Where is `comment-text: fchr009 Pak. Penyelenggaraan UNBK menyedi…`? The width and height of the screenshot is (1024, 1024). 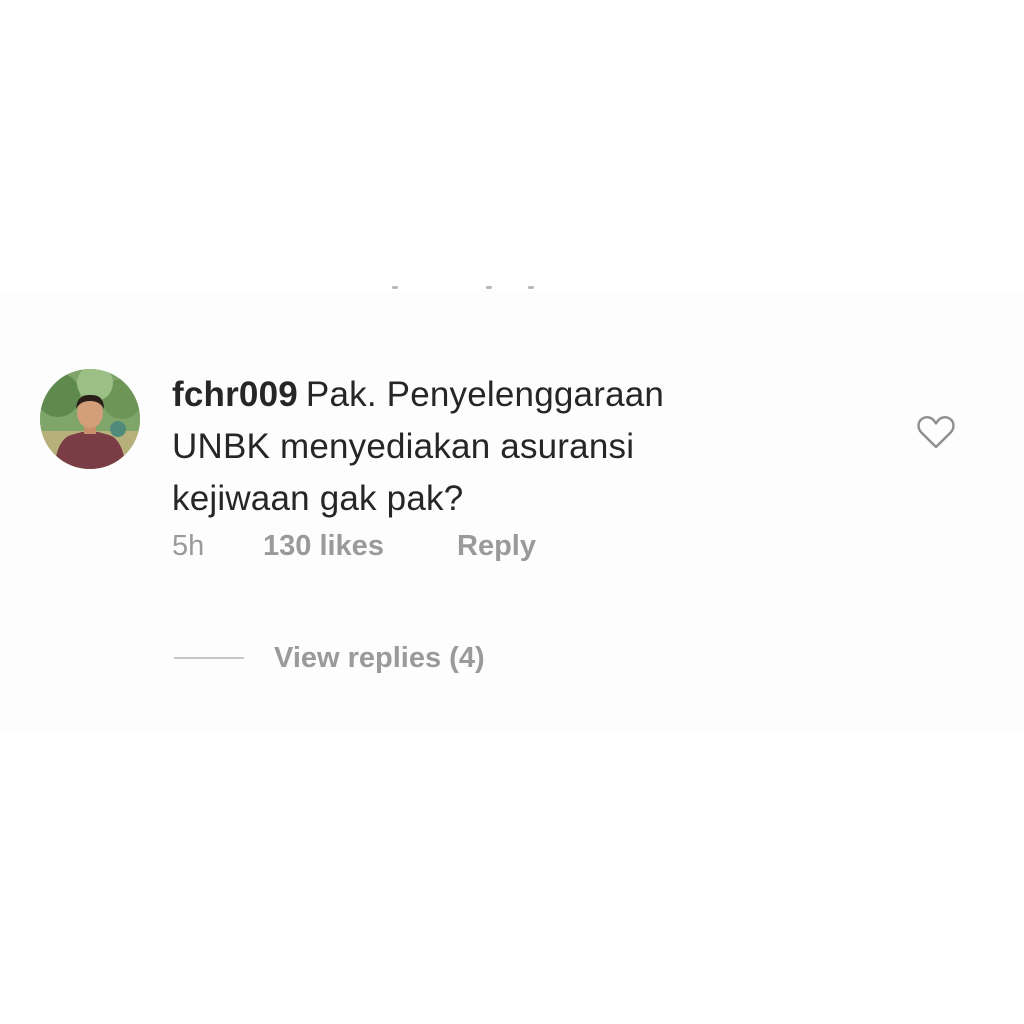
comment-text: fchr009 Pak. Penyelenggaraan UNBK menyedi… is located at coordinates (522, 447).